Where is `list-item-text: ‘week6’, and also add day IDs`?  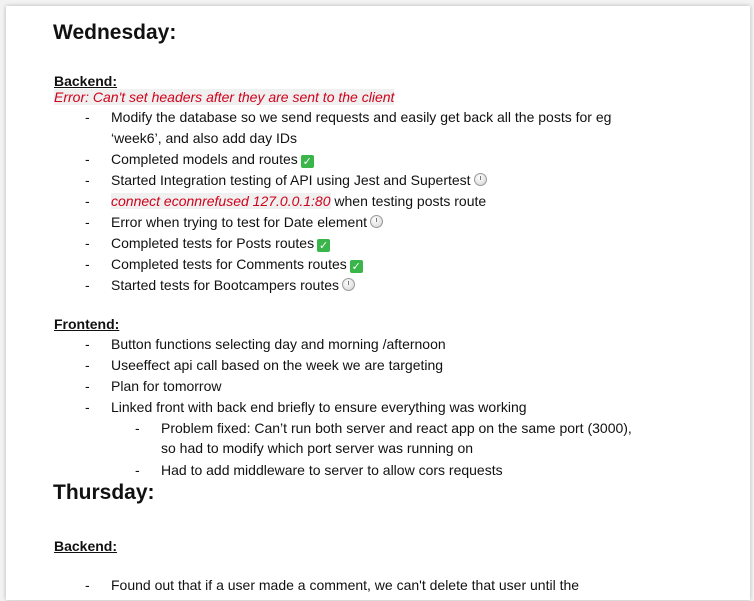
list-item-text: ‘week6’, and also add day IDs is located at coordinates (204, 138).